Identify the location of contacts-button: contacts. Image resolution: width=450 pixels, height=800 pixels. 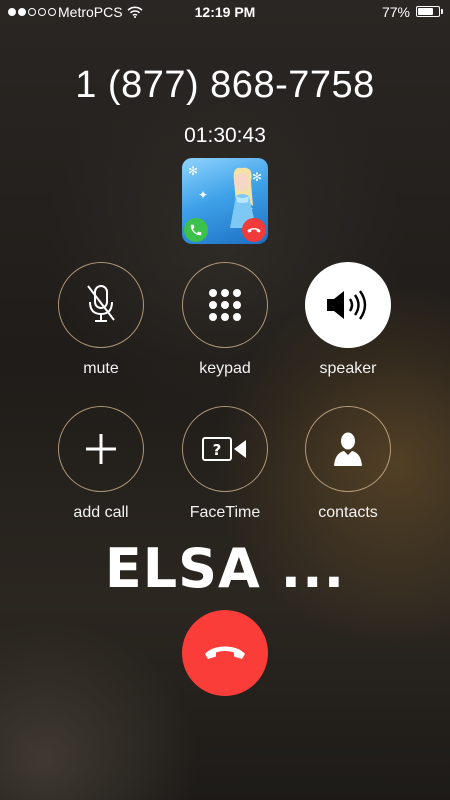
(348, 464).